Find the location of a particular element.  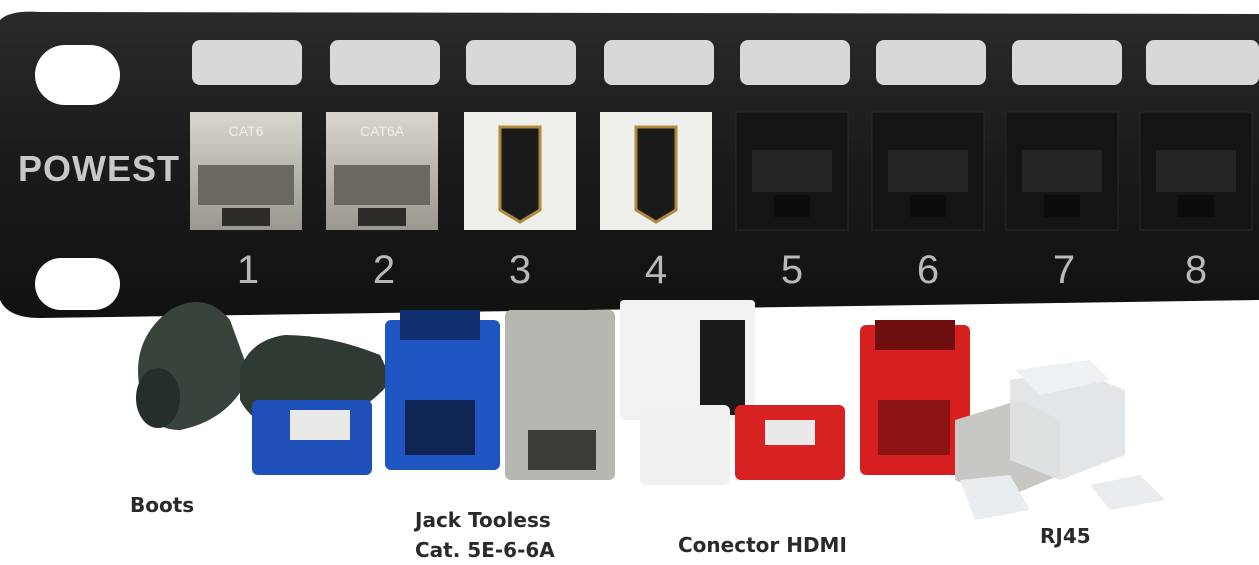

svg-text: CAT6A is located at coordinates (382, 131).